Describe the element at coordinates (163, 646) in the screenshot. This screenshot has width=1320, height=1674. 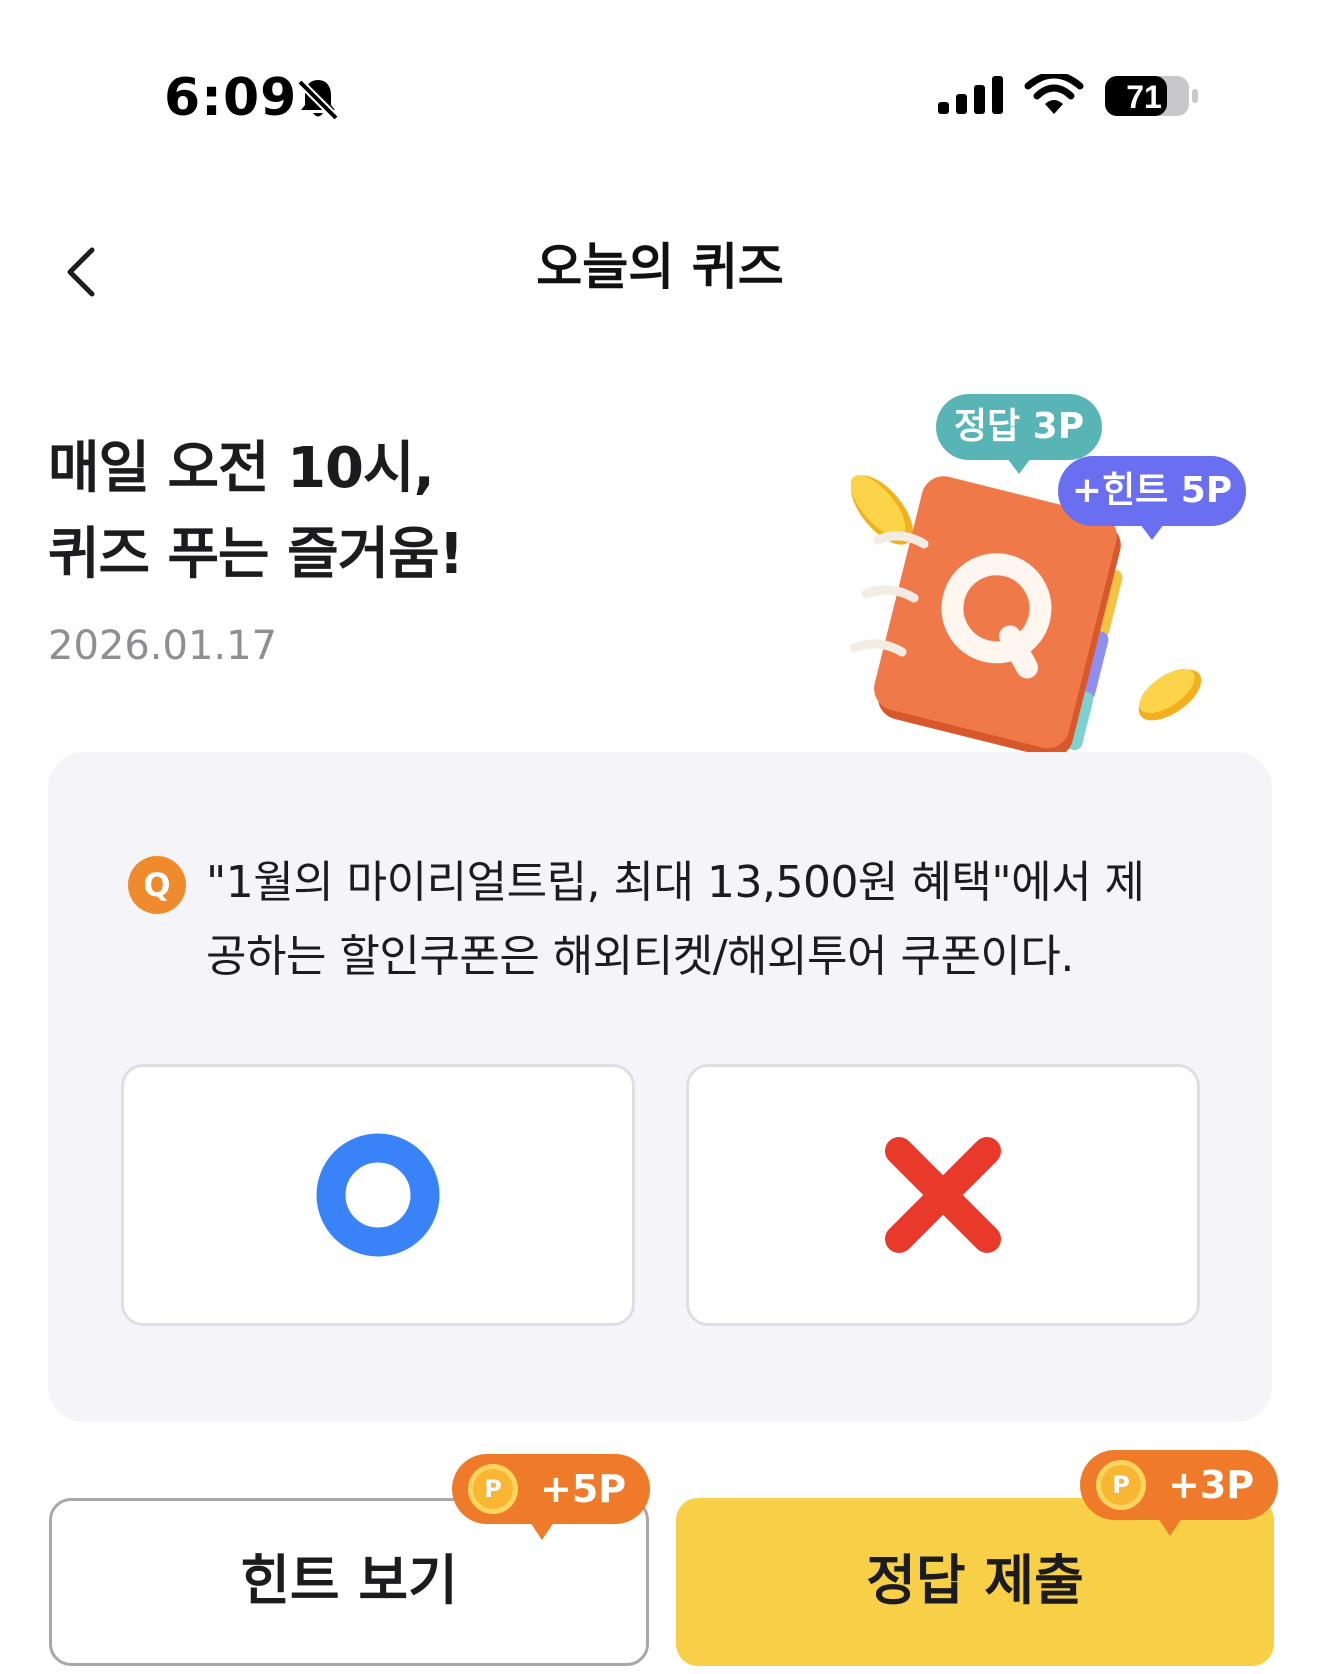
I see `quiz-date: 2026.01.17` at that location.